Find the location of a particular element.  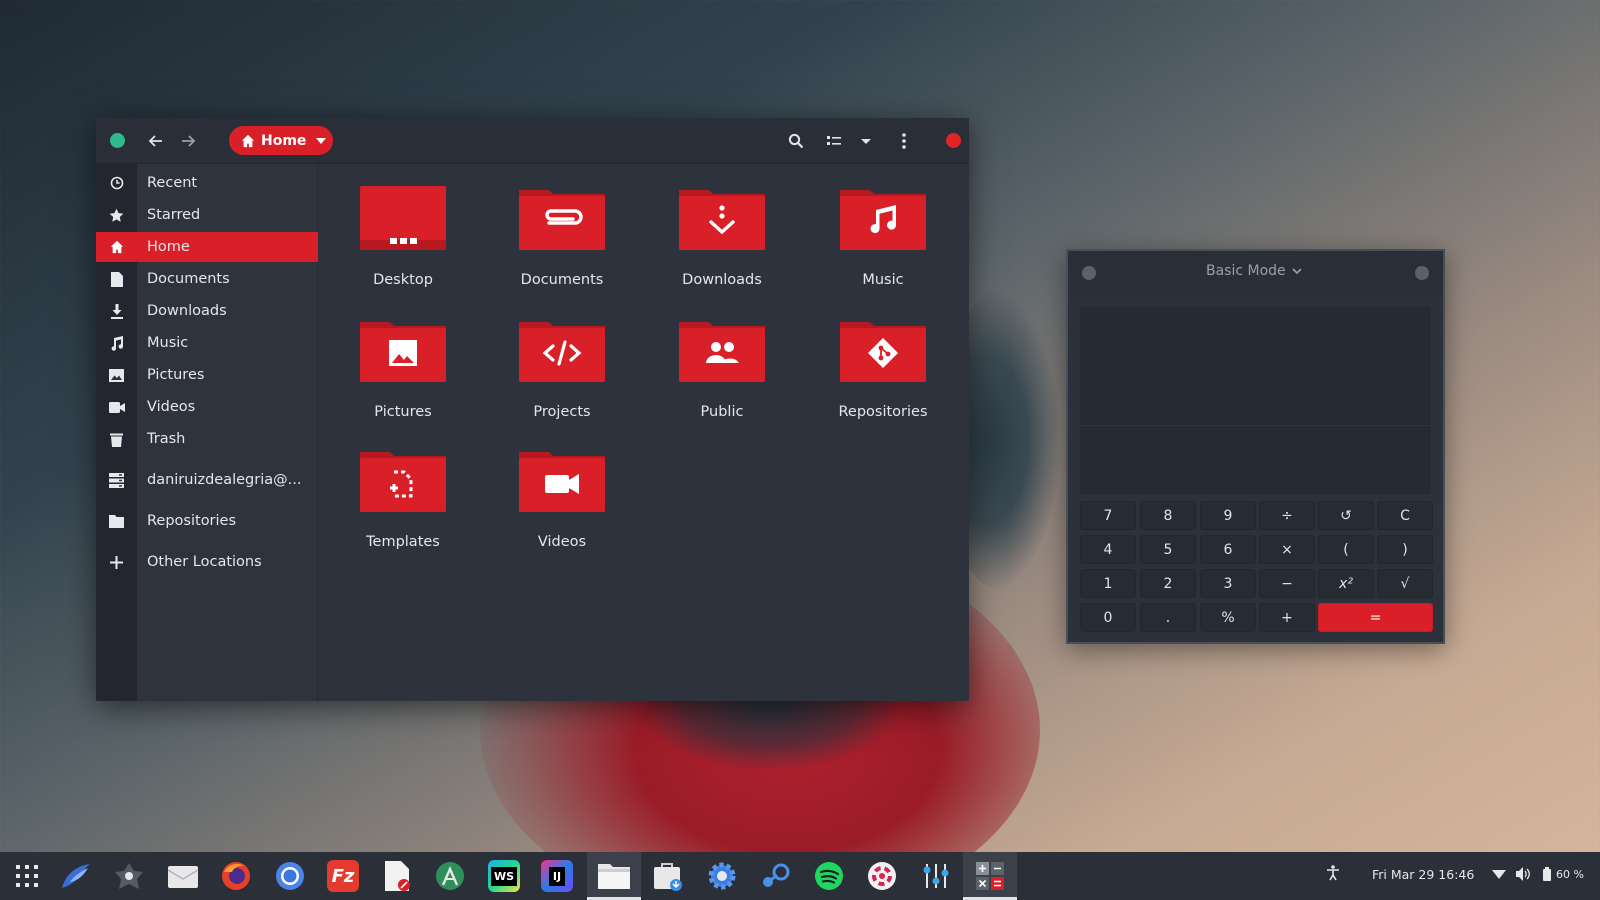

filezilla-icon: Fz is located at coordinates (343, 876).